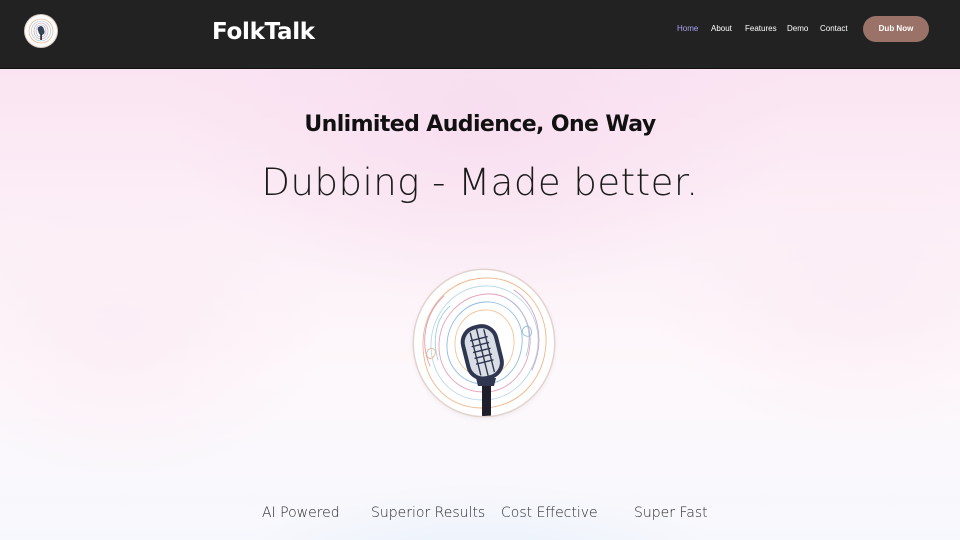  Describe the element at coordinates (721, 29) in the screenshot. I see `nav-about: About` at that location.